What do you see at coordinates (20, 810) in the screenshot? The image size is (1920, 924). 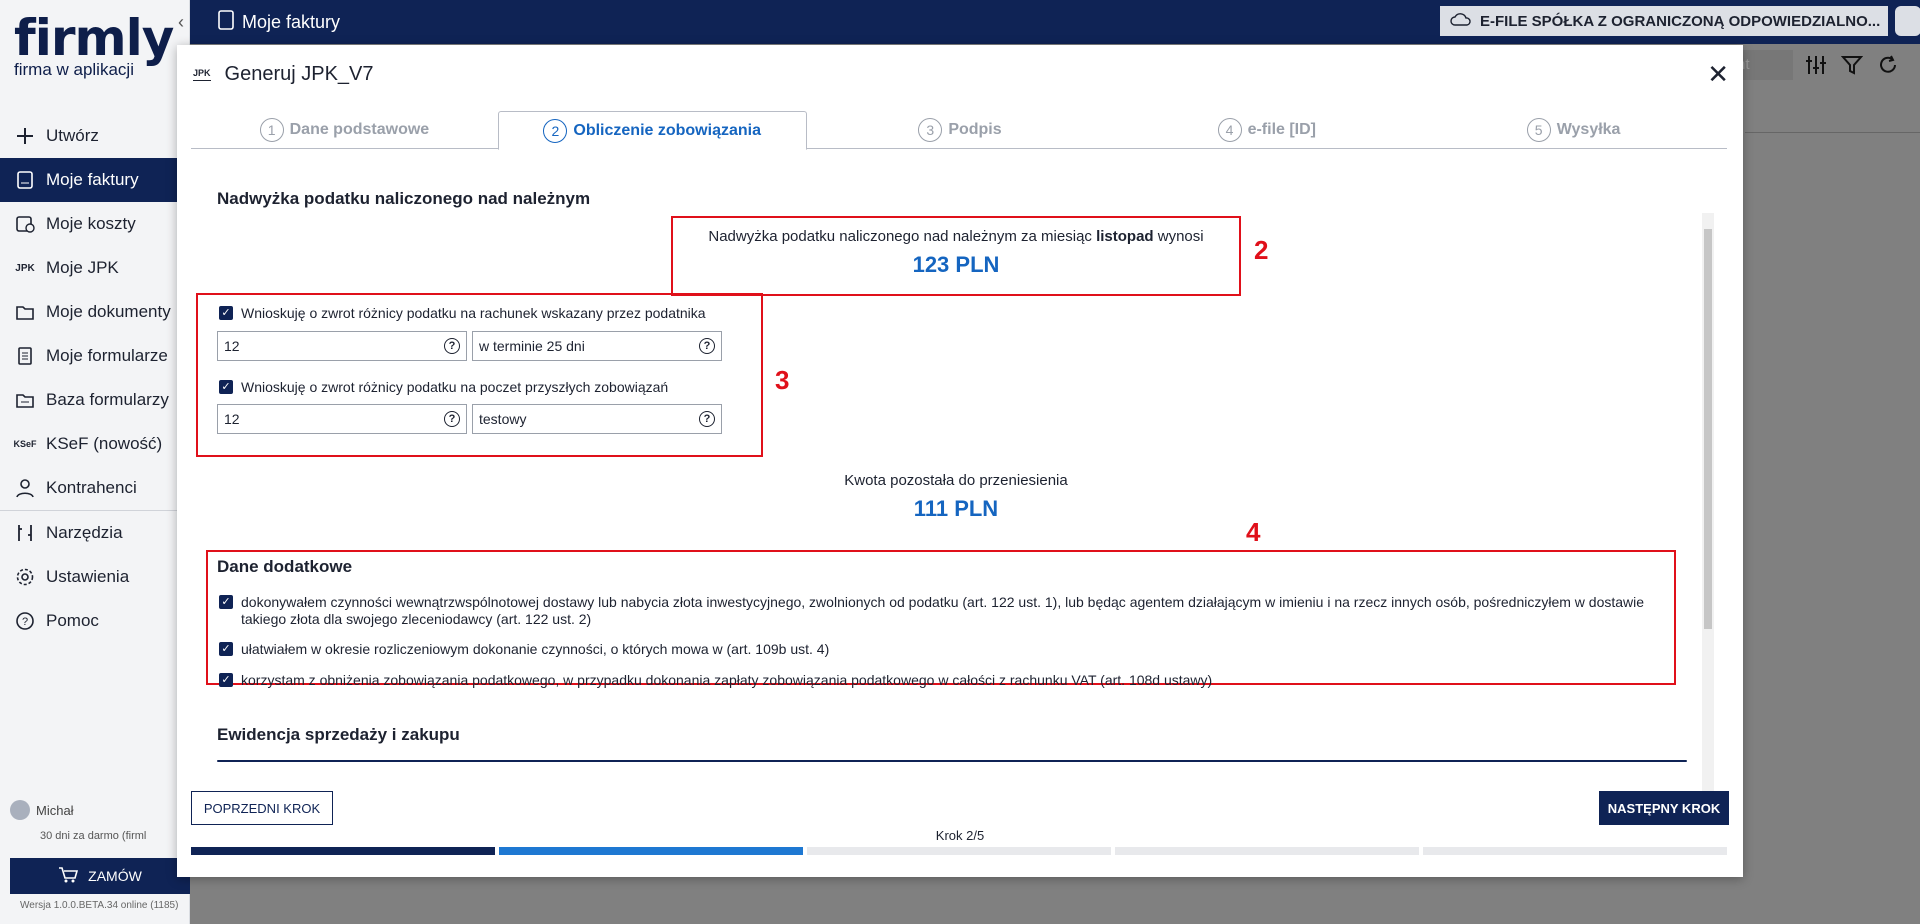 I see `avatar` at bounding box center [20, 810].